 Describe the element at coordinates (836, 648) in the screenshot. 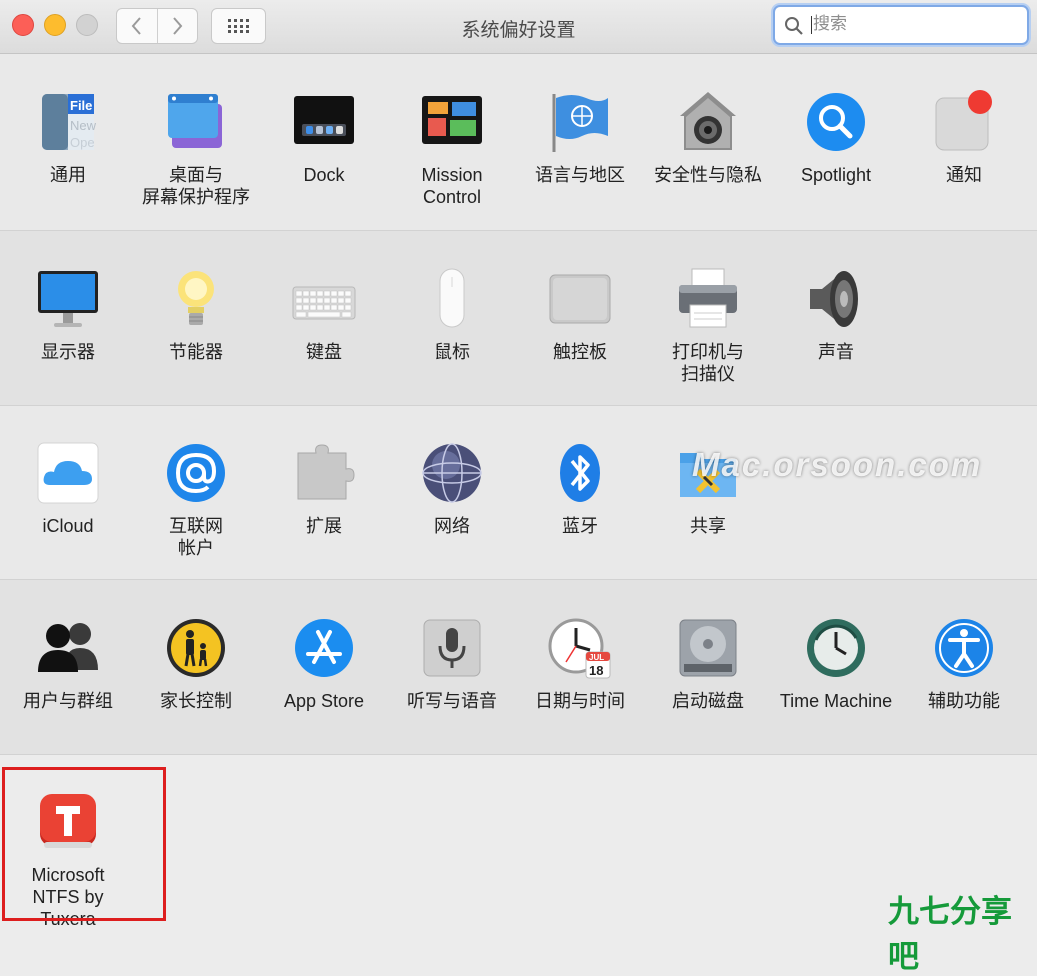

I see `time-machine-icon` at that location.